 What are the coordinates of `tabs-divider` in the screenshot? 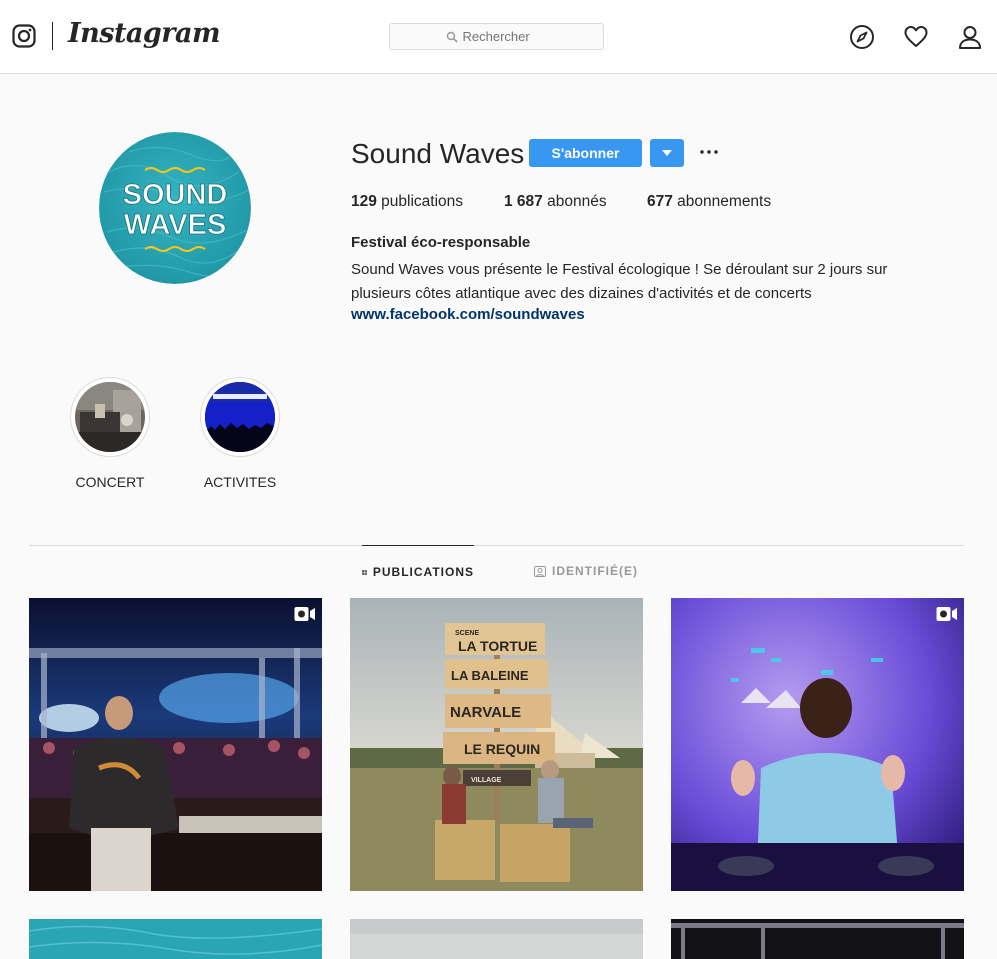 It's located at (496, 545).